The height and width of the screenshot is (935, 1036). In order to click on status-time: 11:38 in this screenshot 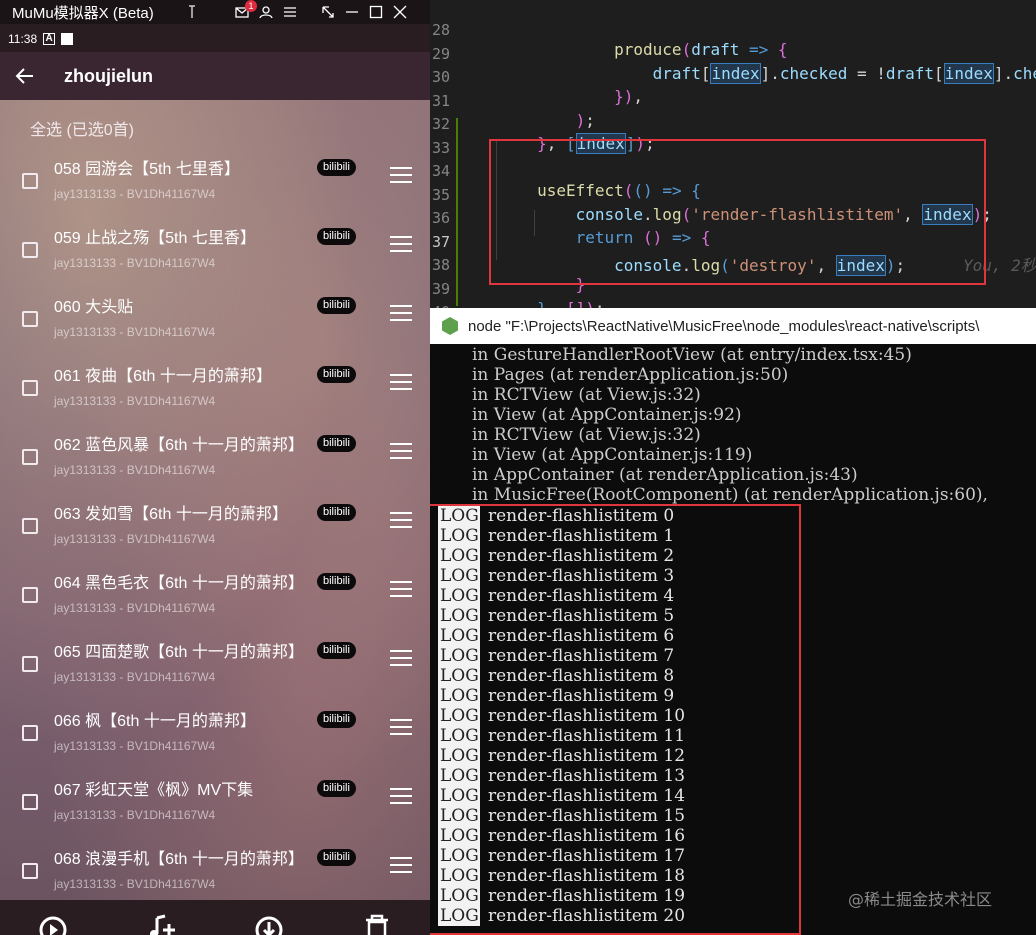, I will do `click(23, 39)`.